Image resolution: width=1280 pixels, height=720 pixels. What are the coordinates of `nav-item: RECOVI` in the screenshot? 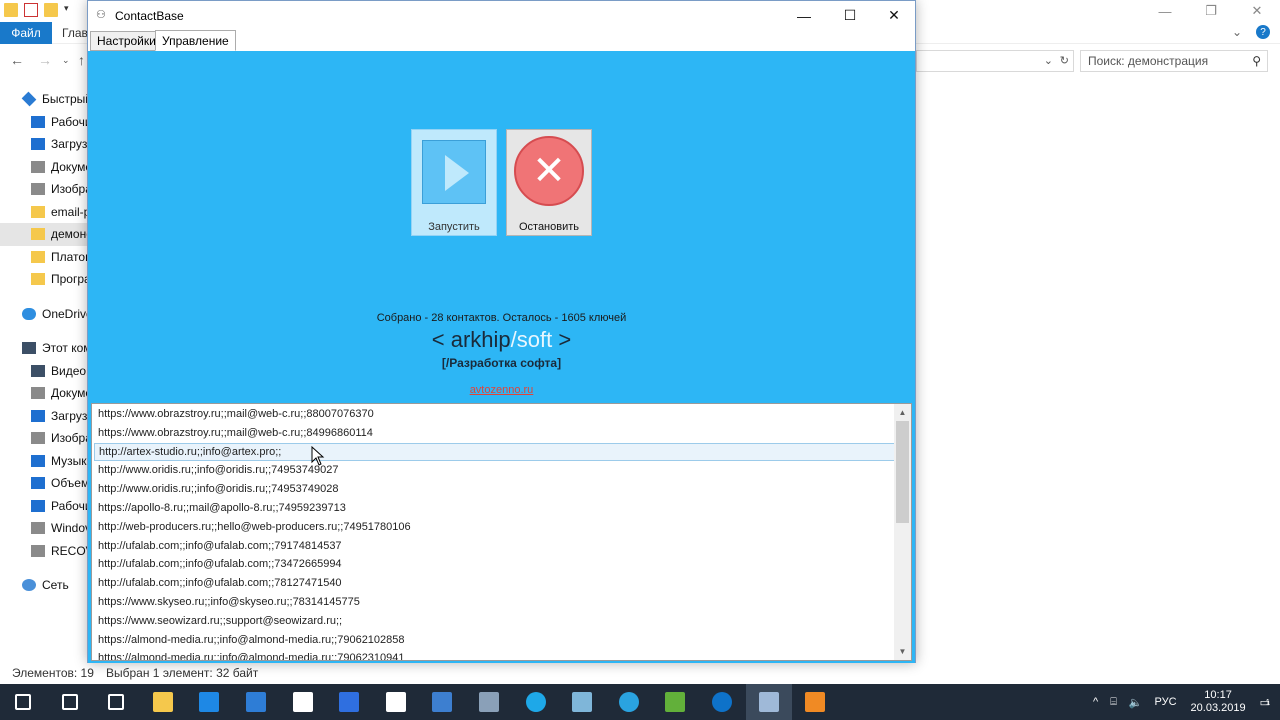 It's located at (44, 551).